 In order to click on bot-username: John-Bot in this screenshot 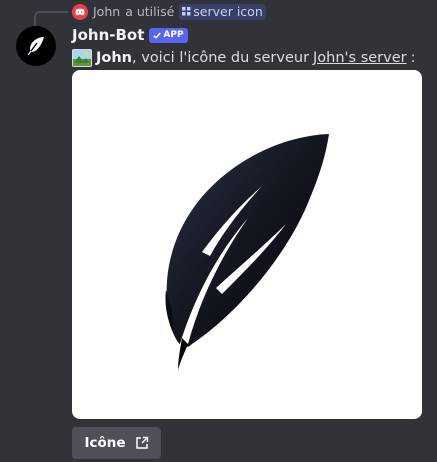, I will do `click(108, 35)`.